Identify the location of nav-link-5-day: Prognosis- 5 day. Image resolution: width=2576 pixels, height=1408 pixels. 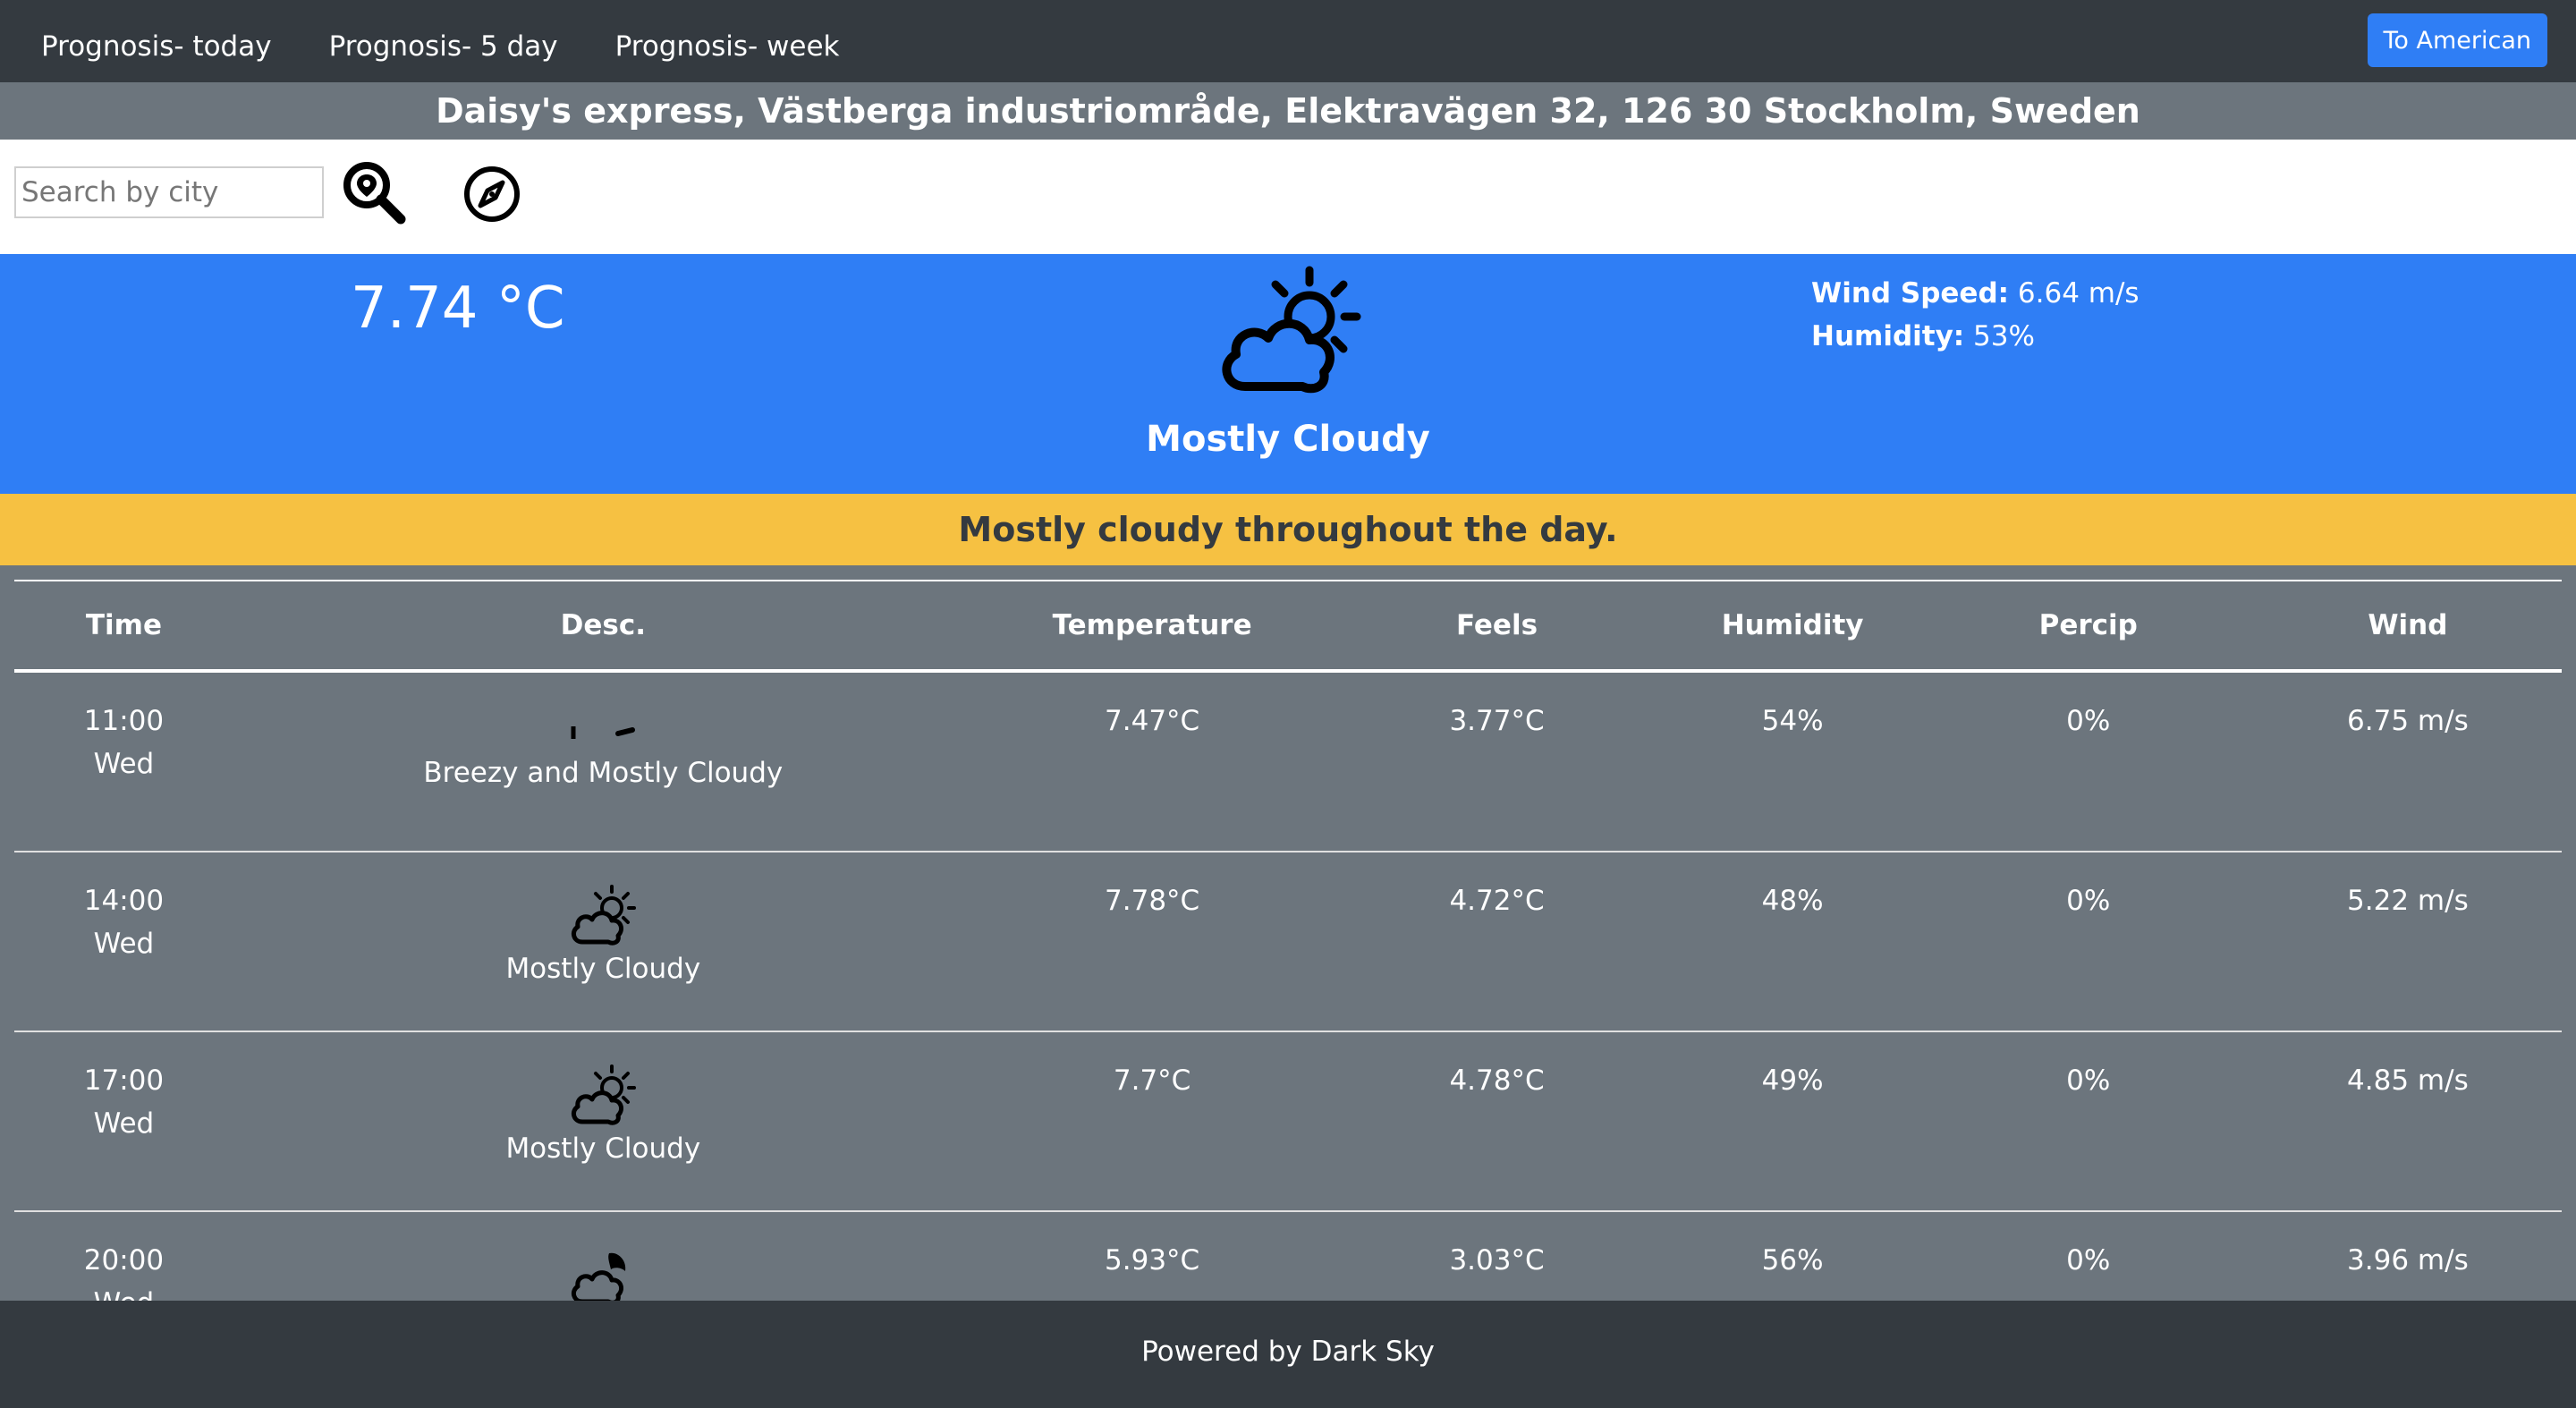
(443, 46).